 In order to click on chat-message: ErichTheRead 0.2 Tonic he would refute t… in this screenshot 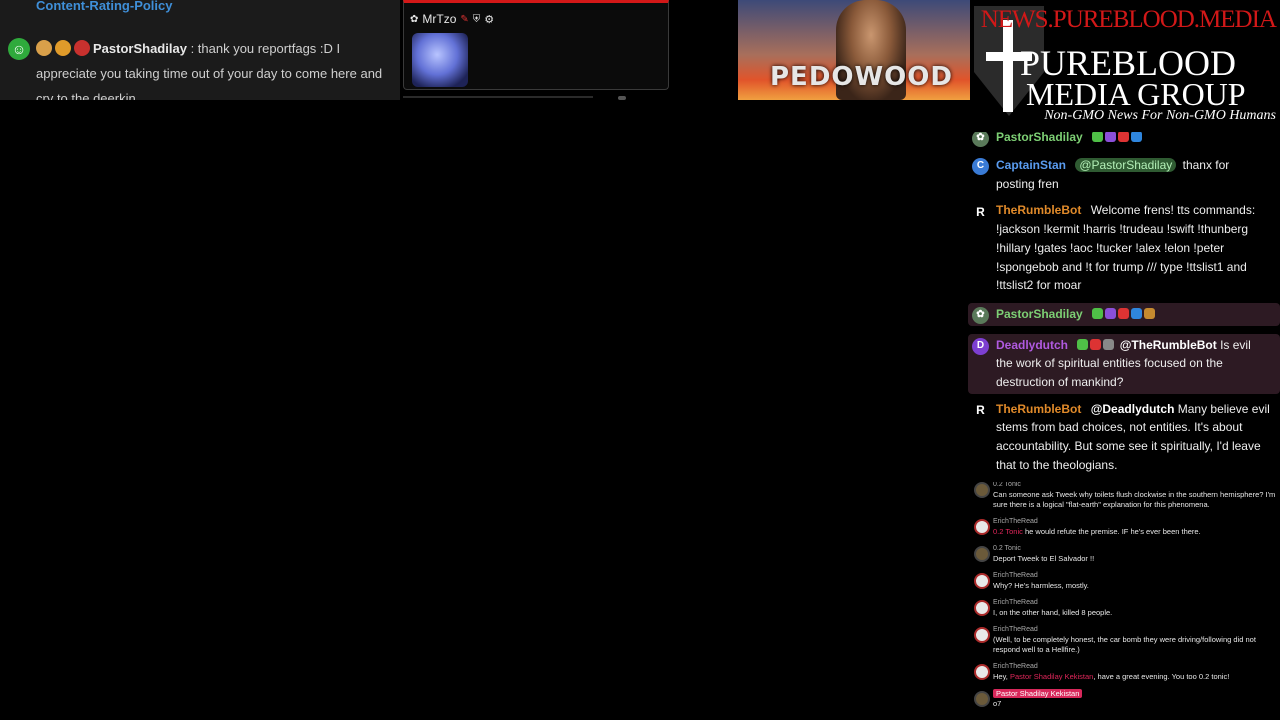, I will do `click(1124, 527)`.